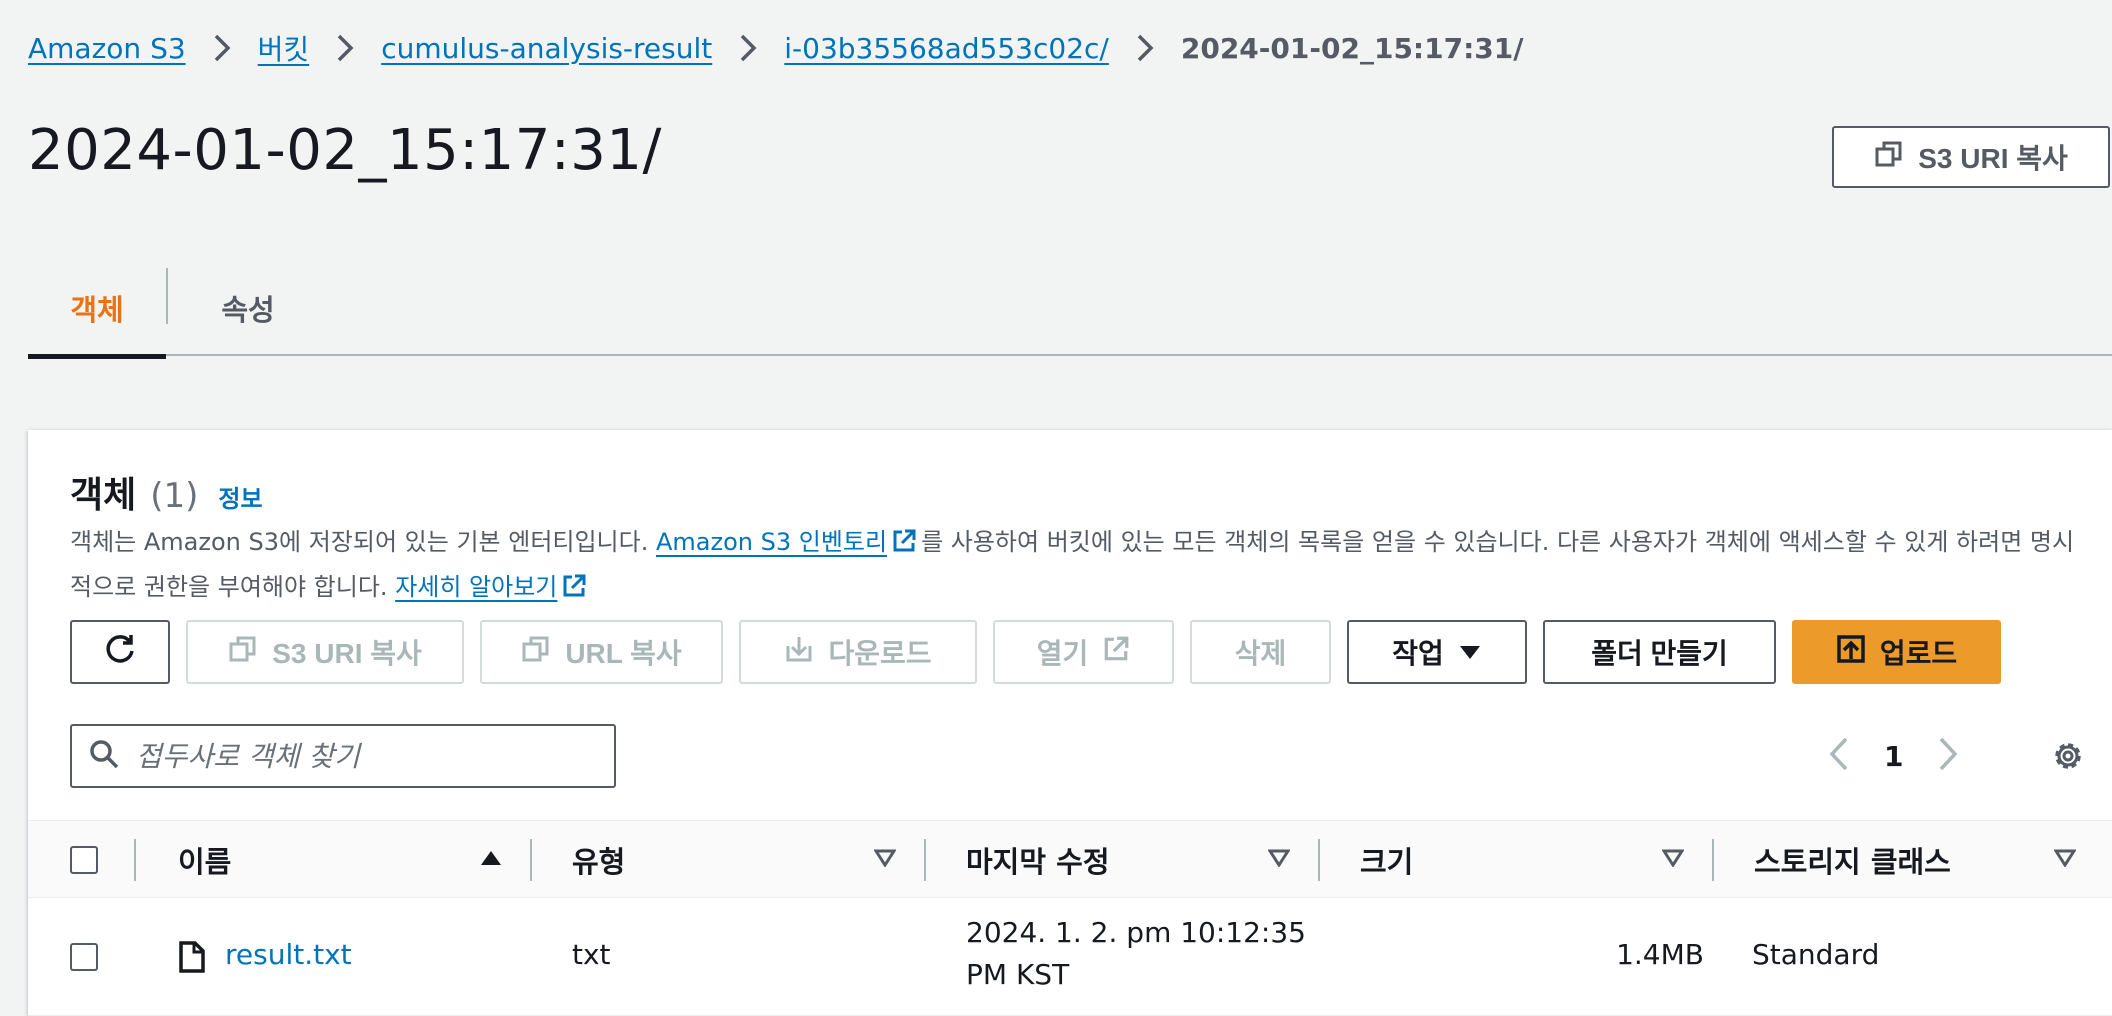  I want to click on search-box, so click(343, 756).